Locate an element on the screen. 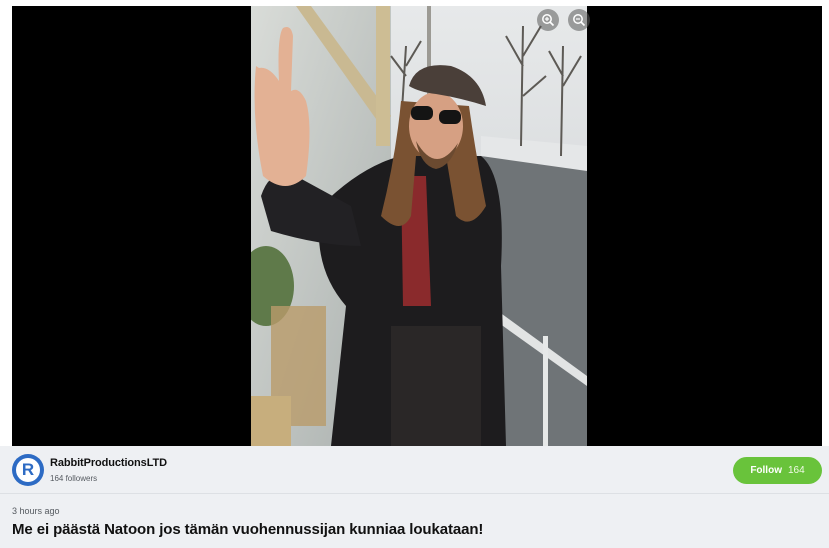 This screenshot has width=829, height=548. zoom-out-button is located at coordinates (579, 20).